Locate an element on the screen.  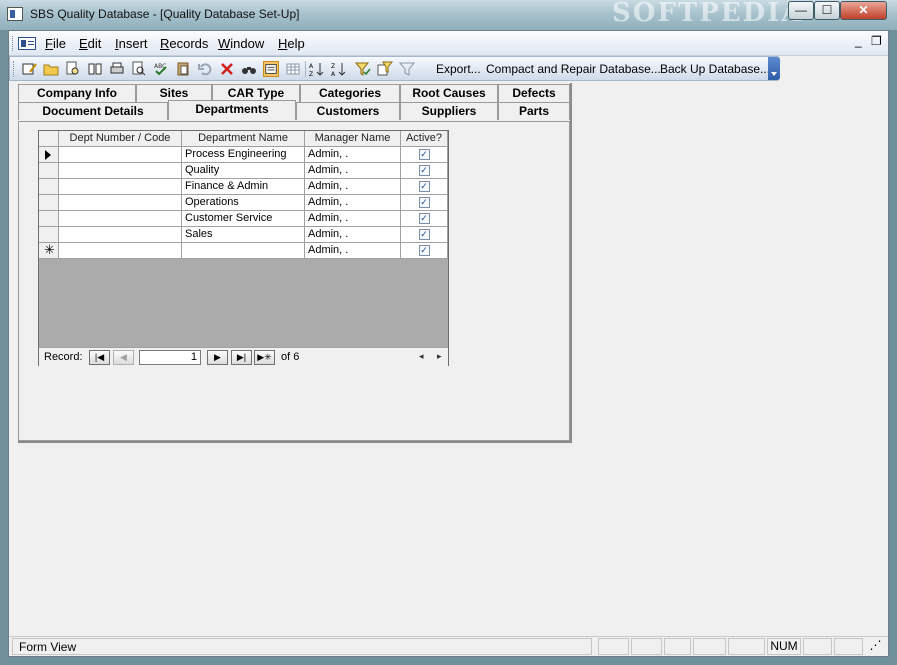
previous-record-button: ◀ is located at coordinates (123, 357).